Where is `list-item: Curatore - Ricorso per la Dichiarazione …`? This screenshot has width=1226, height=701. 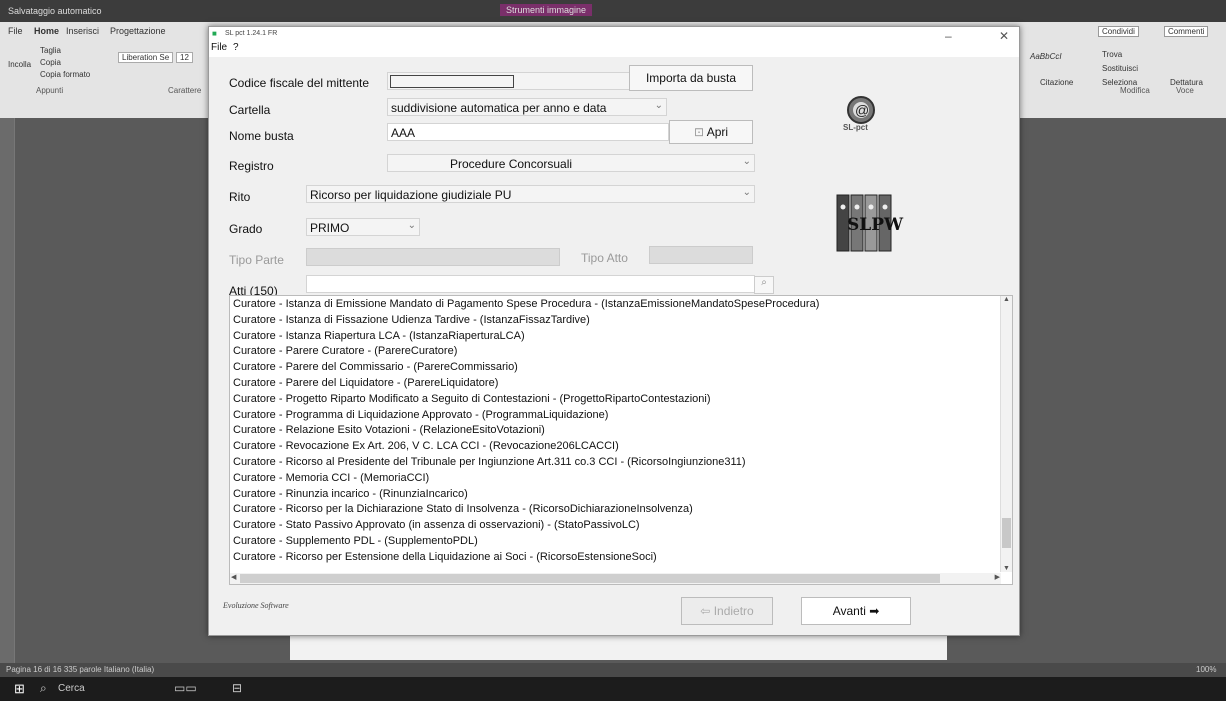 list-item: Curatore - Ricorso per la Dichiarazione … is located at coordinates (463, 509).